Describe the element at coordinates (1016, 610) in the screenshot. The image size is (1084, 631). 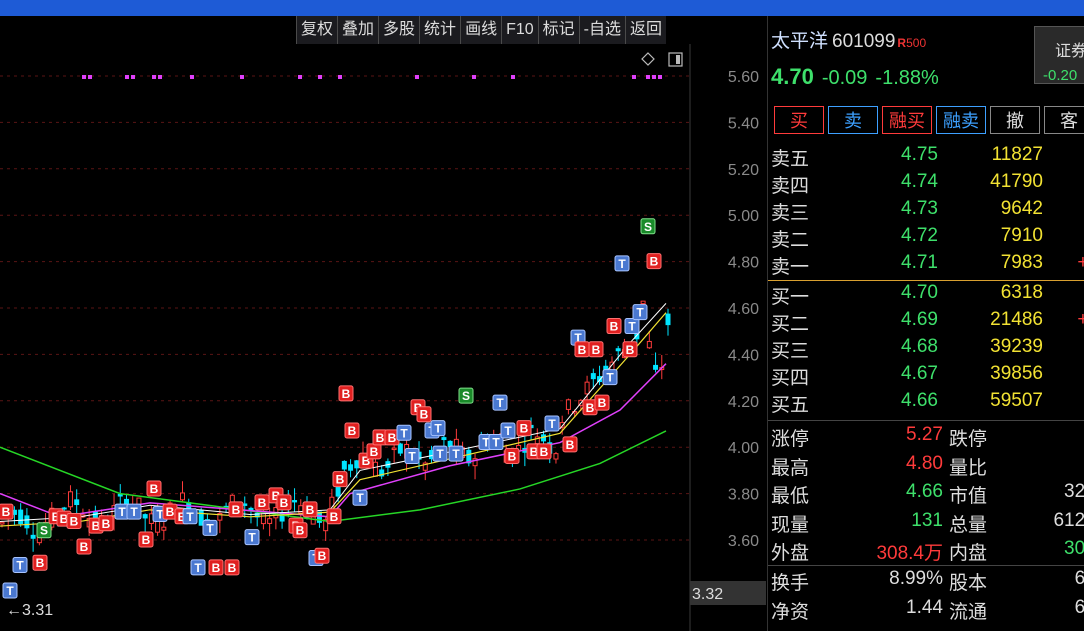
I see `stat-item: 流通 68.` at that location.